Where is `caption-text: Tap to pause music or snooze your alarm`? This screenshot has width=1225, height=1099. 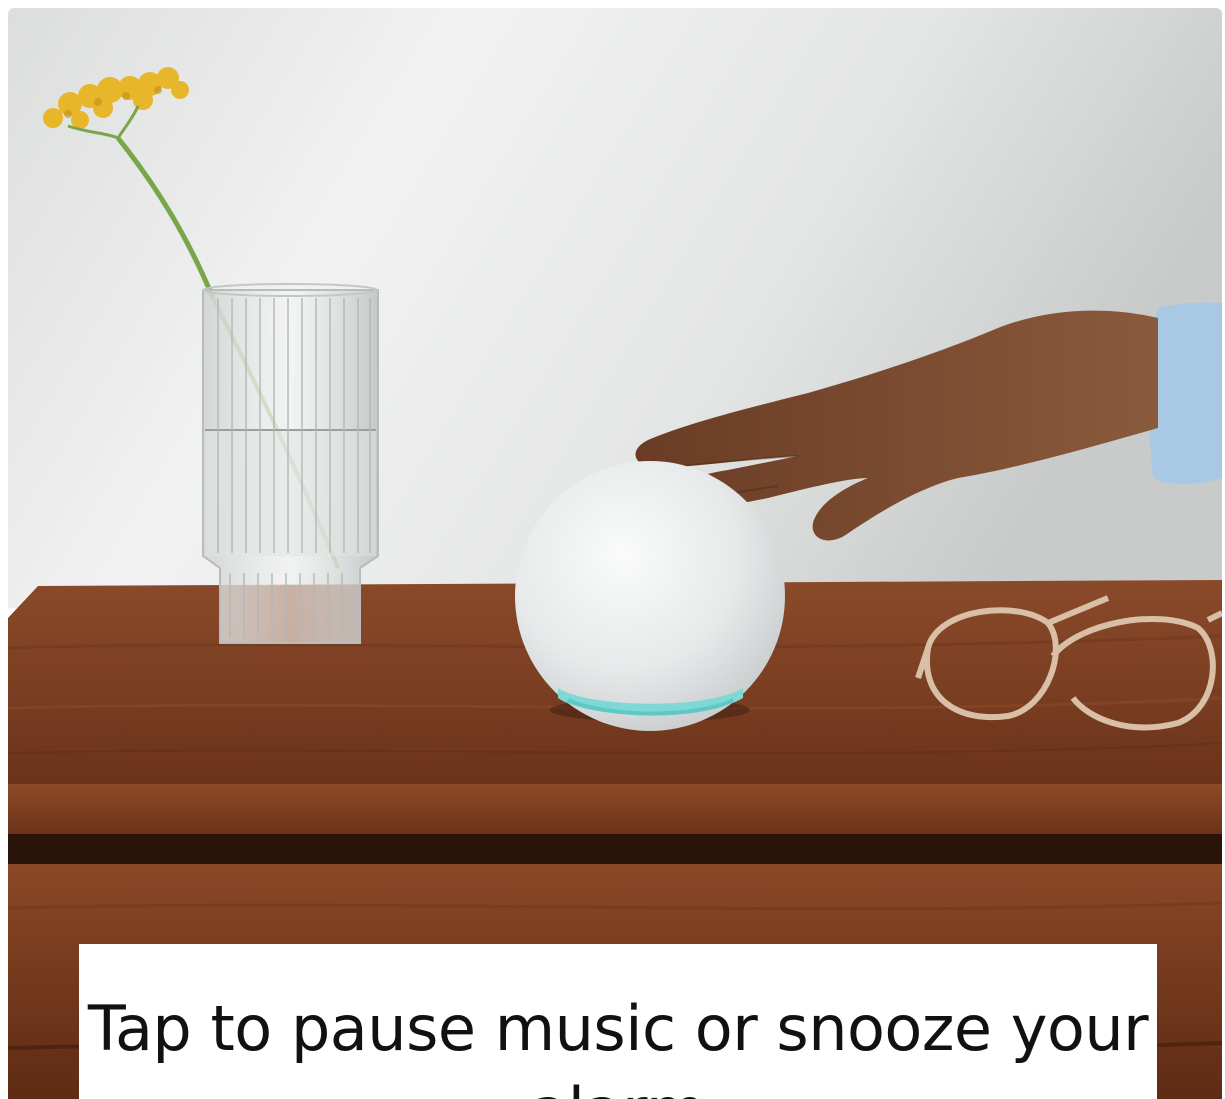
caption-text: Tap to pause music or snooze your alarm is located at coordinates (618, 1045).